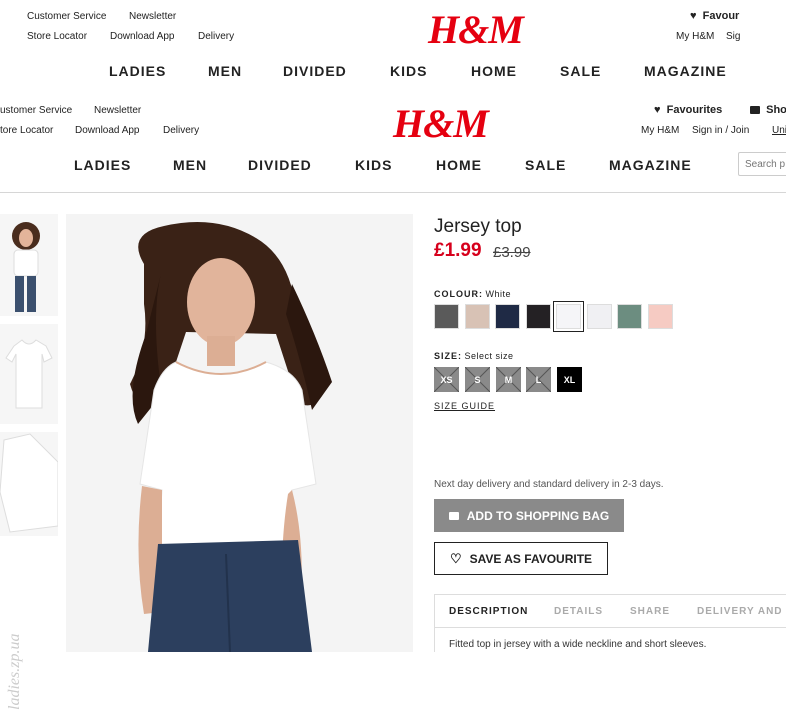  What do you see at coordinates (720, 130) in the screenshot?
I see `sign-in-link: Sign in / Join` at bounding box center [720, 130].